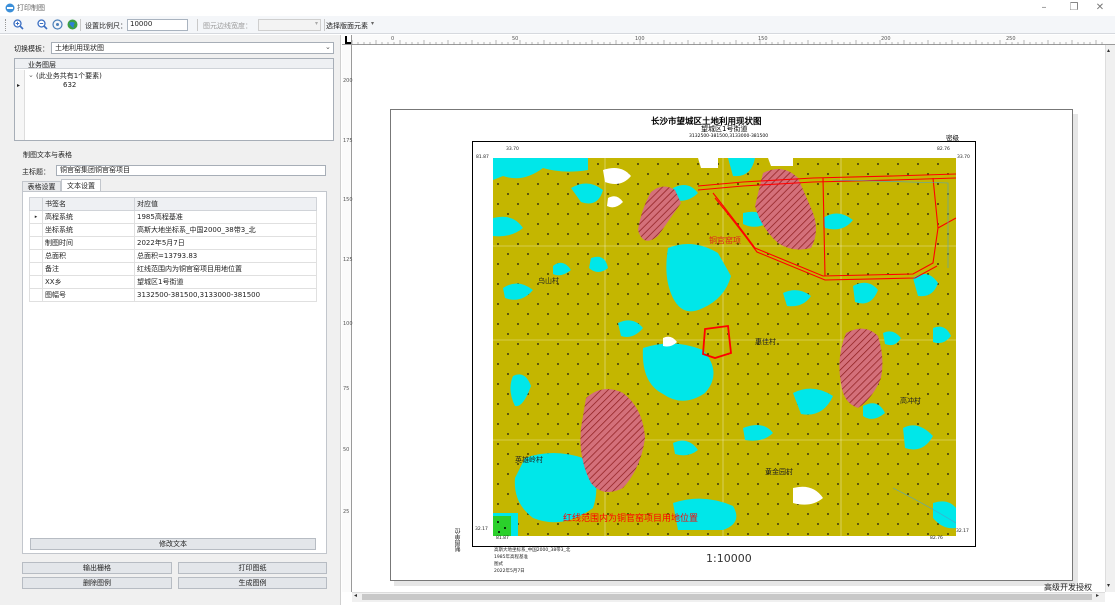  I want to click on license-watermark: 高级开发授权, so click(1068, 587).